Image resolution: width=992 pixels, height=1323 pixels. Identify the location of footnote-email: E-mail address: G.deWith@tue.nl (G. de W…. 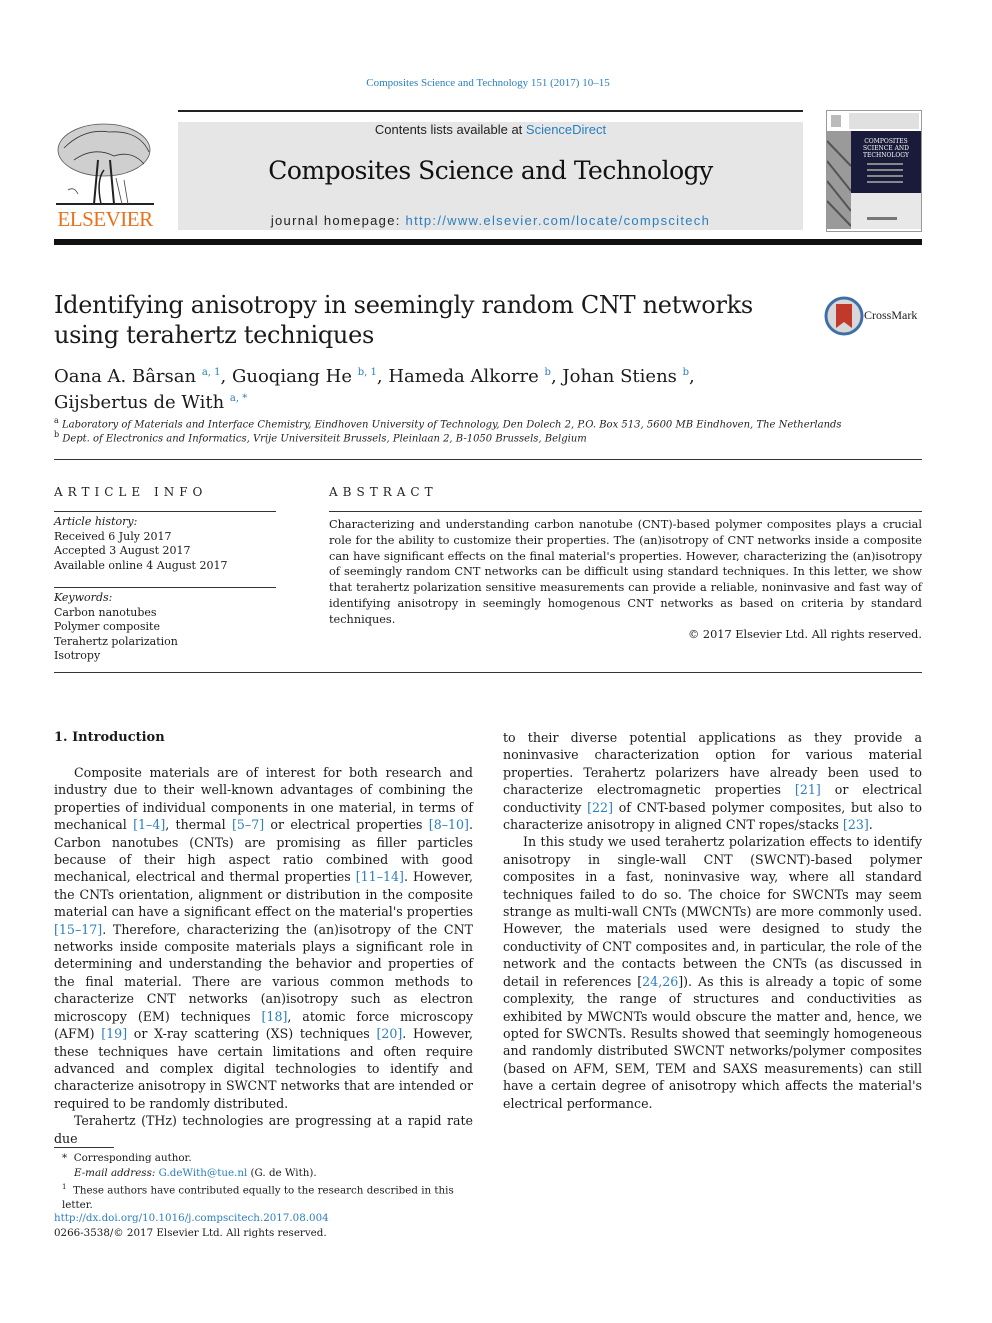
(195, 1172).